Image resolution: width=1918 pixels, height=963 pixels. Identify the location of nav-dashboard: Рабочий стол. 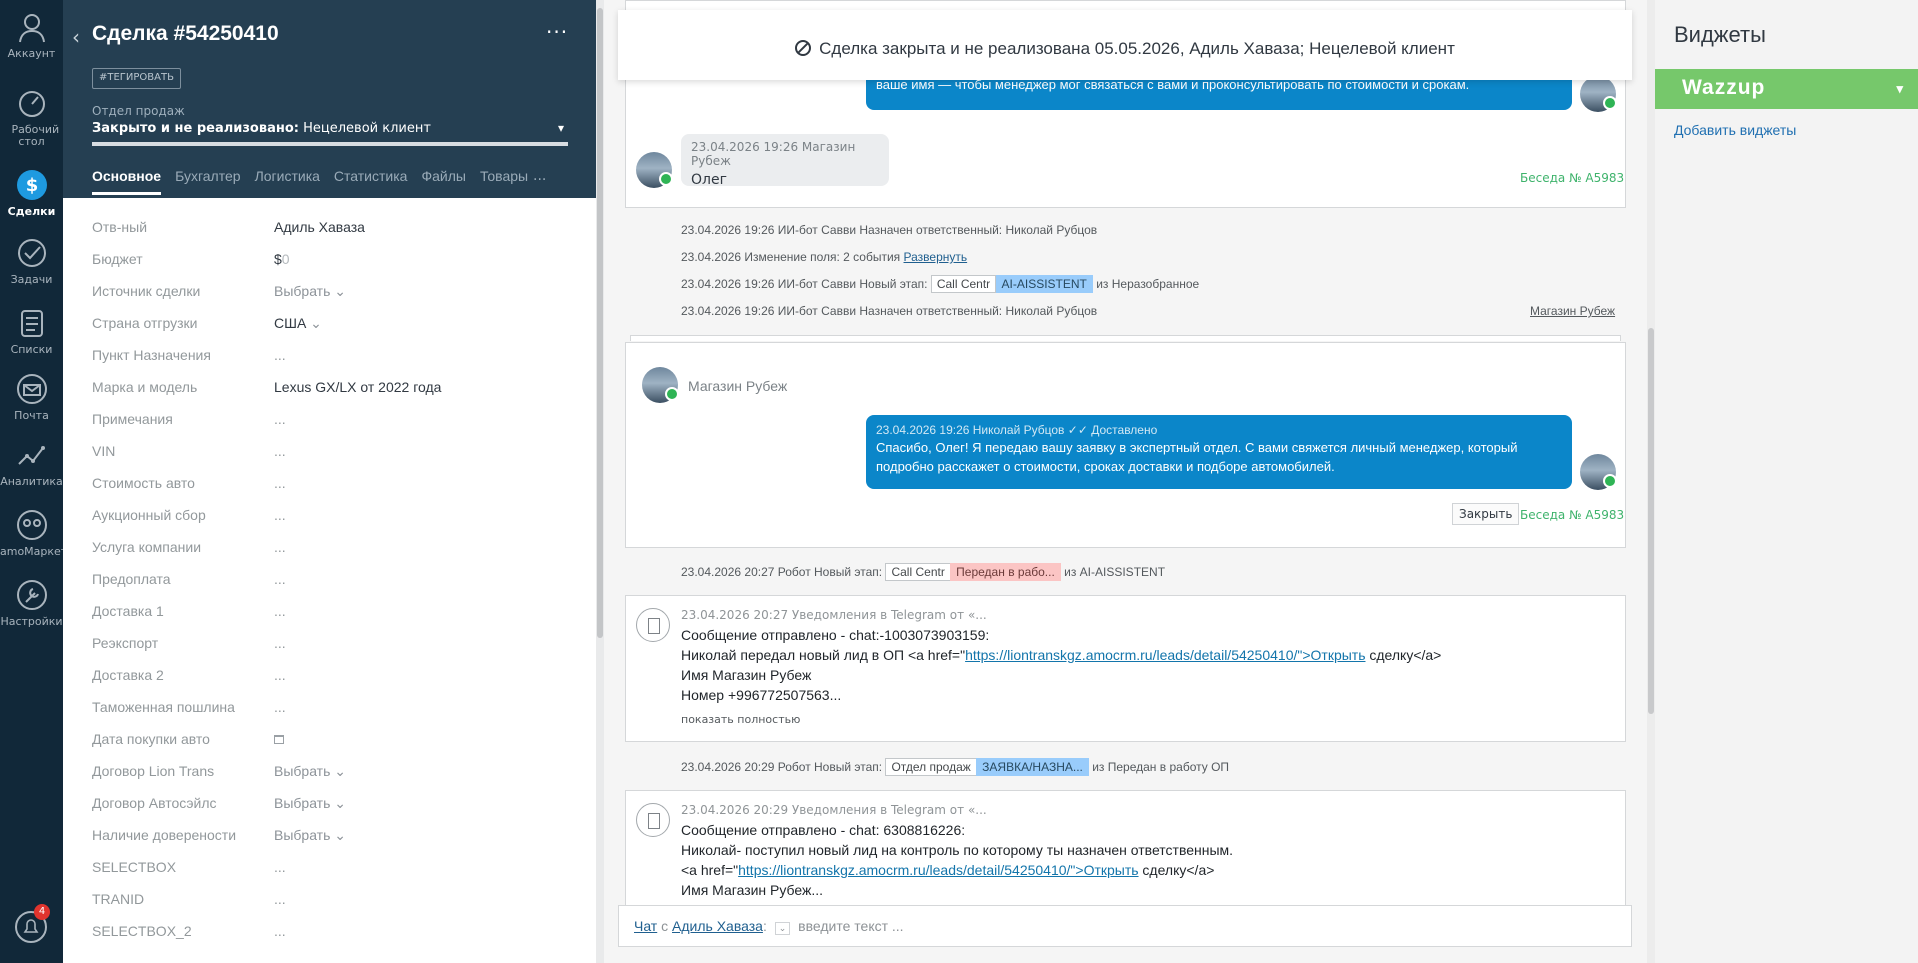
(31, 113).